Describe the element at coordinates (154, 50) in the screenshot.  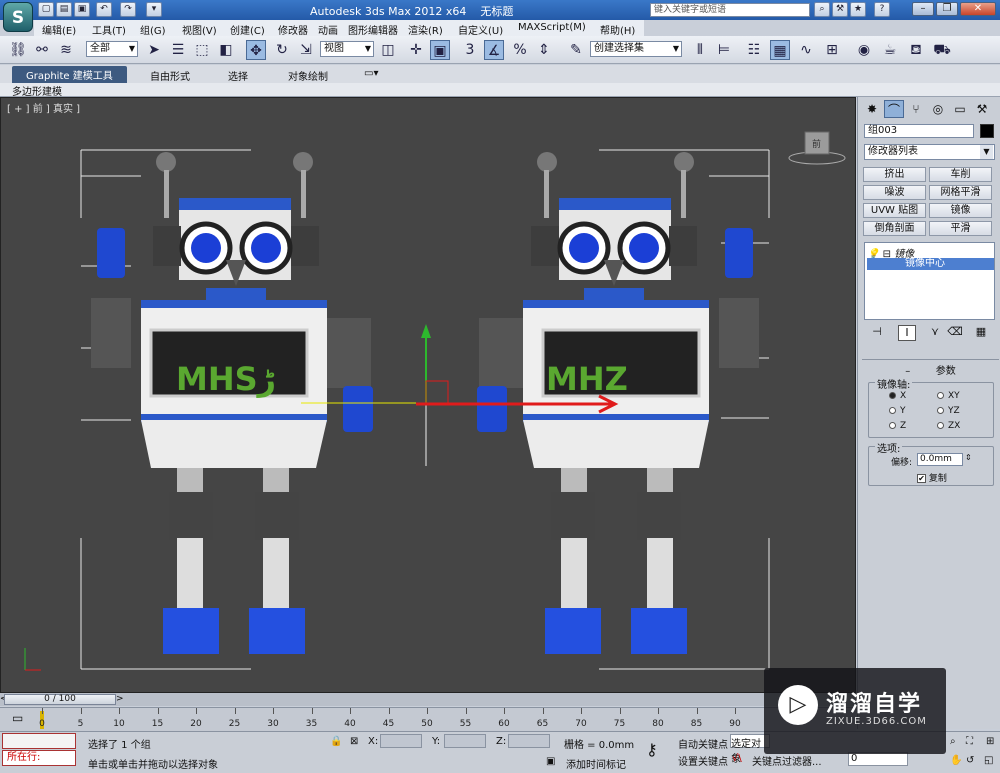
I see `select-object-icon: ➤` at that location.